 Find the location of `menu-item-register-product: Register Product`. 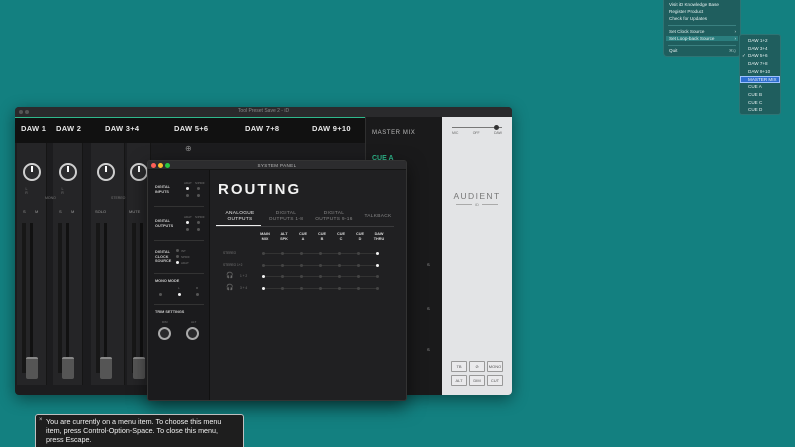

menu-item-register-product: Register Product is located at coordinates (686, 11).